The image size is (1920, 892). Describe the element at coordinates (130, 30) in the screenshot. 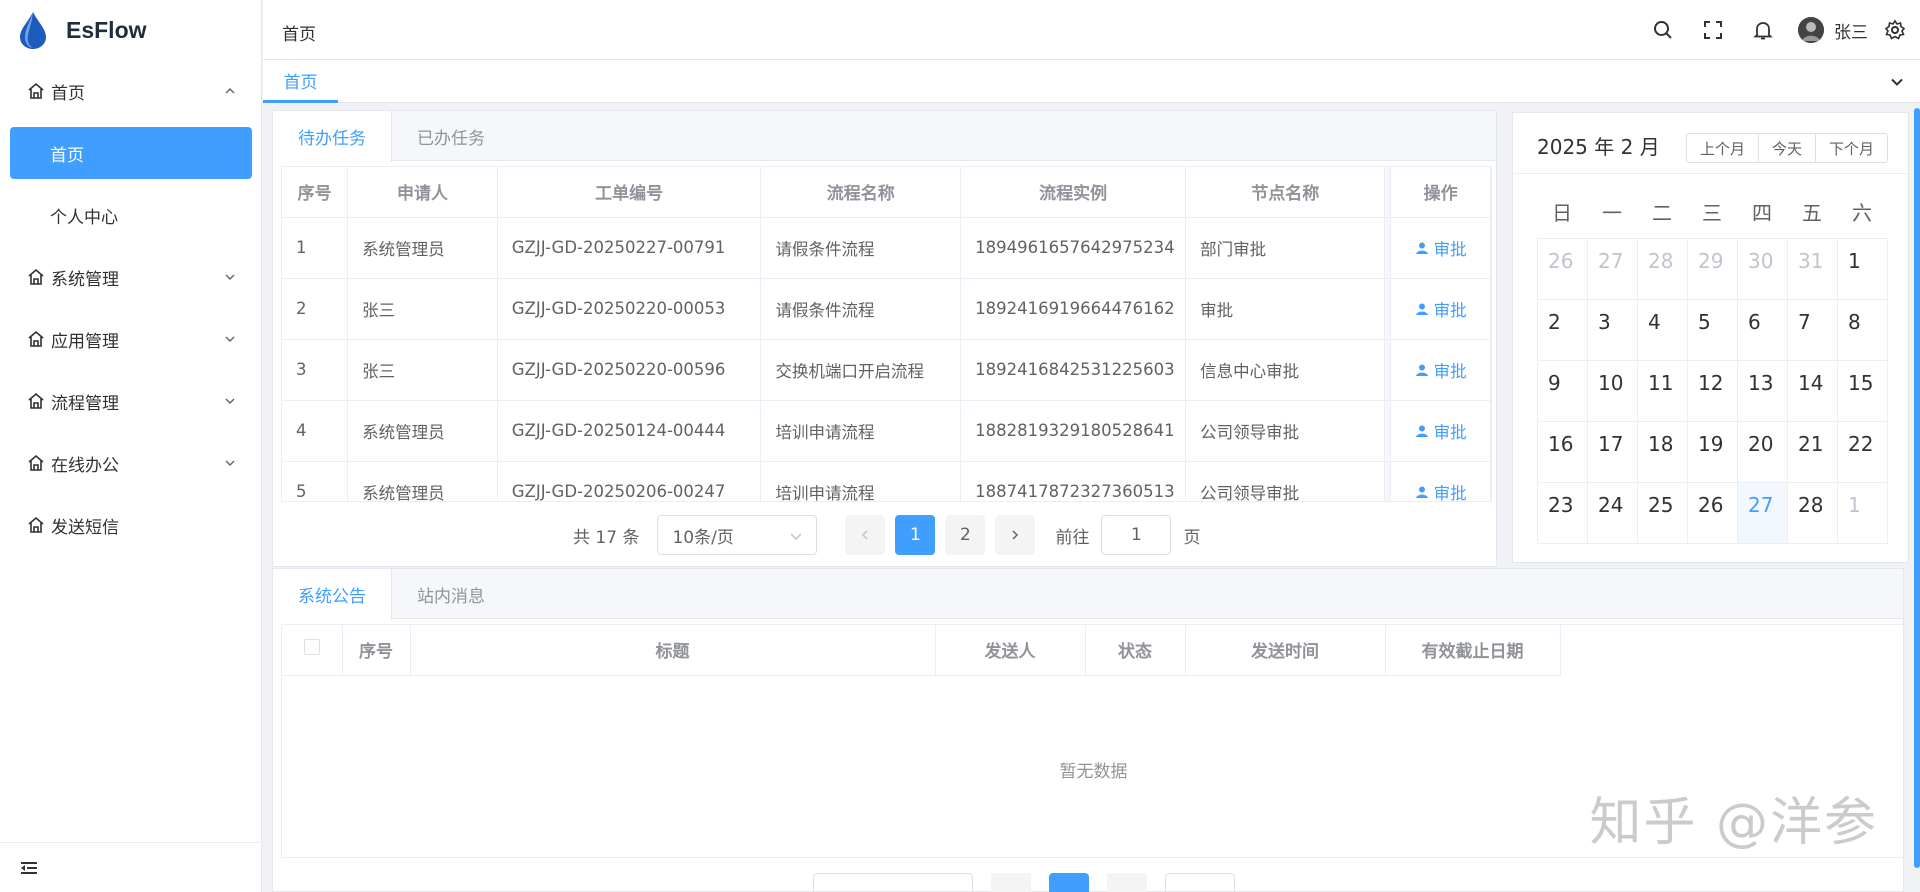

I see `logo: EsFlow` at that location.